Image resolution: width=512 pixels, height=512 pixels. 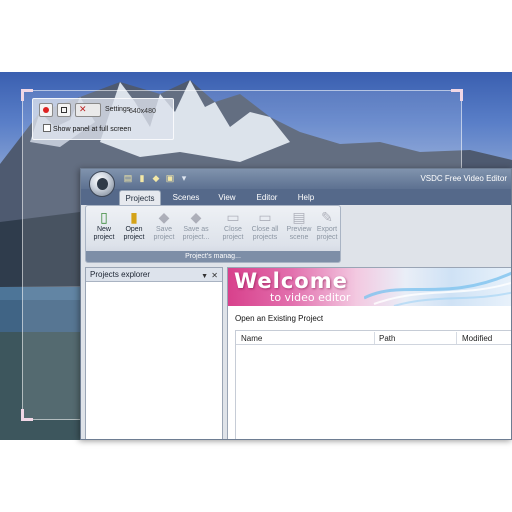 I want to click on fullscreen-checkbox, so click(x=47, y=128).